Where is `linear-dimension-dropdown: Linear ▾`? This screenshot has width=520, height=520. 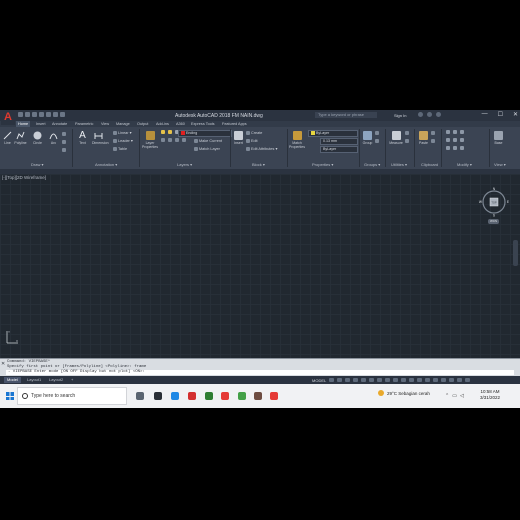 linear-dimension-dropdown: Linear ▾ is located at coordinates (122, 133).